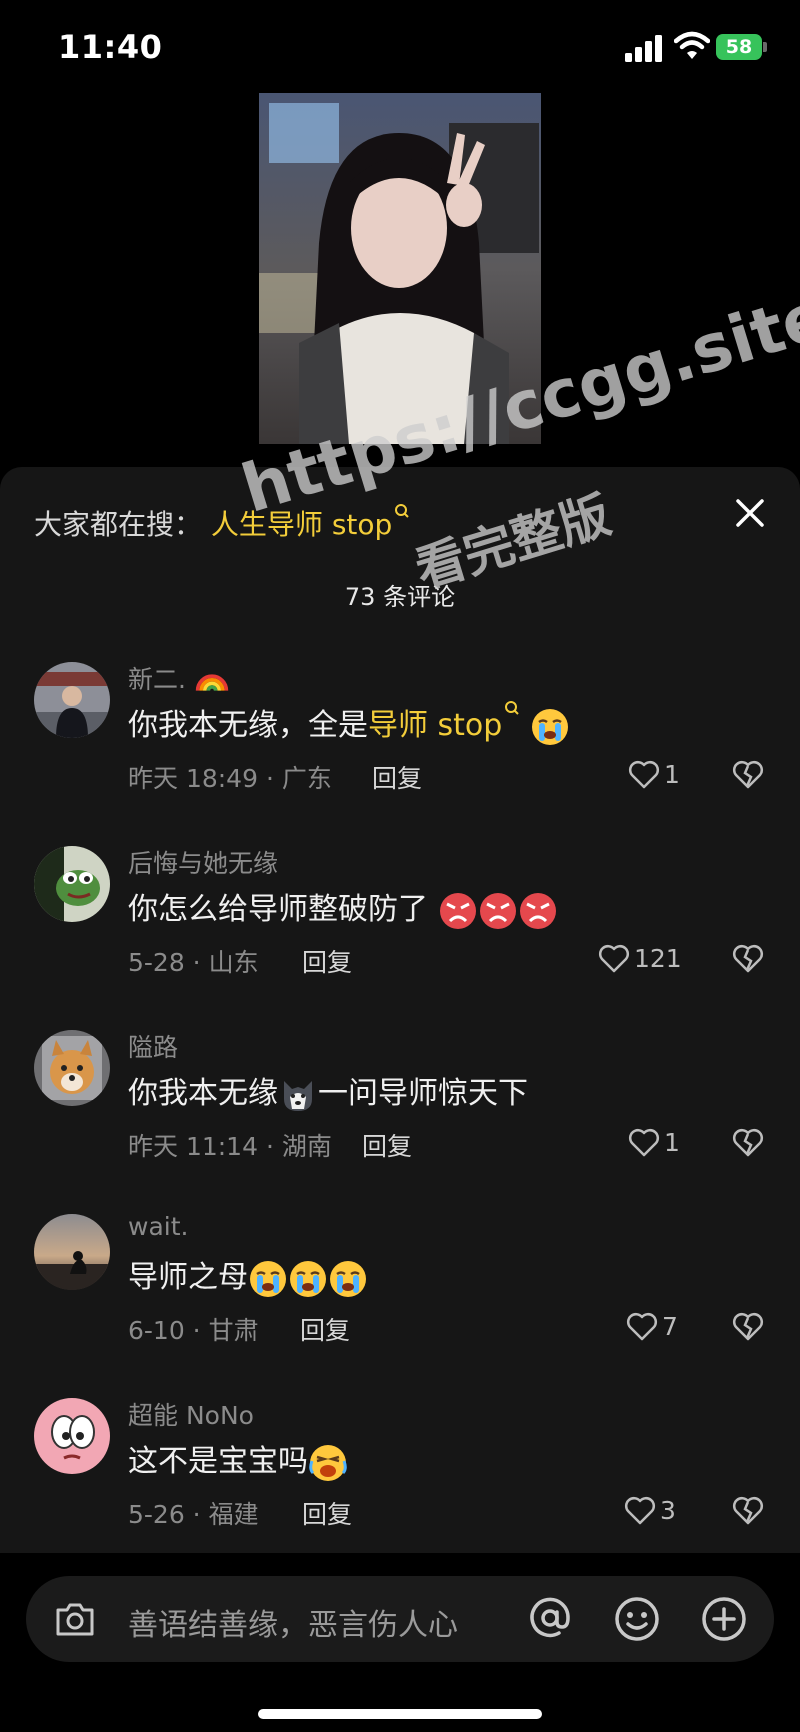  What do you see at coordinates (230, 1146) in the screenshot?
I see `comment-meta: 昨天 11:14 · 湖南` at bounding box center [230, 1146].